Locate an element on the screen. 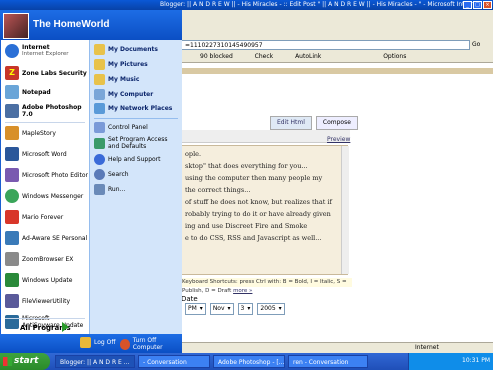  day-select: 3 ▾ is located at coordinates (245, 309).